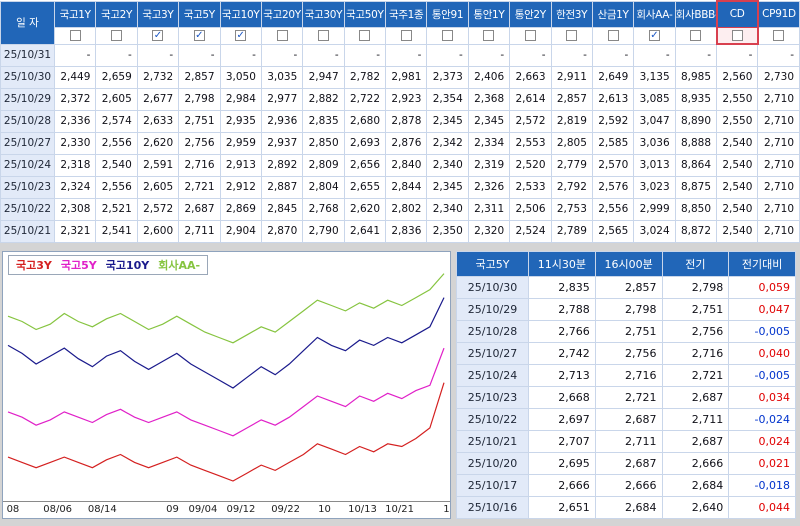 The image size is (800, 526). Describe the element at coordinates (199, 14) in the screenshot. I see `column-header: 국고5Y` at that location.